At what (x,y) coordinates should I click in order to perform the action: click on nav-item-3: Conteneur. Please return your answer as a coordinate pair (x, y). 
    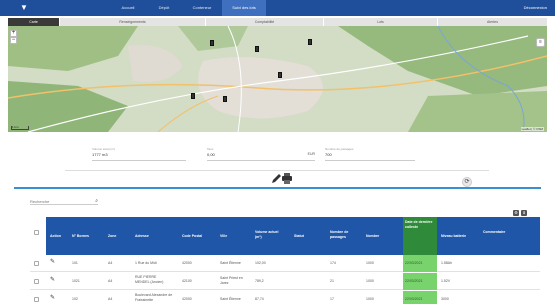
    Looking at the image, I should click on (202, 8).